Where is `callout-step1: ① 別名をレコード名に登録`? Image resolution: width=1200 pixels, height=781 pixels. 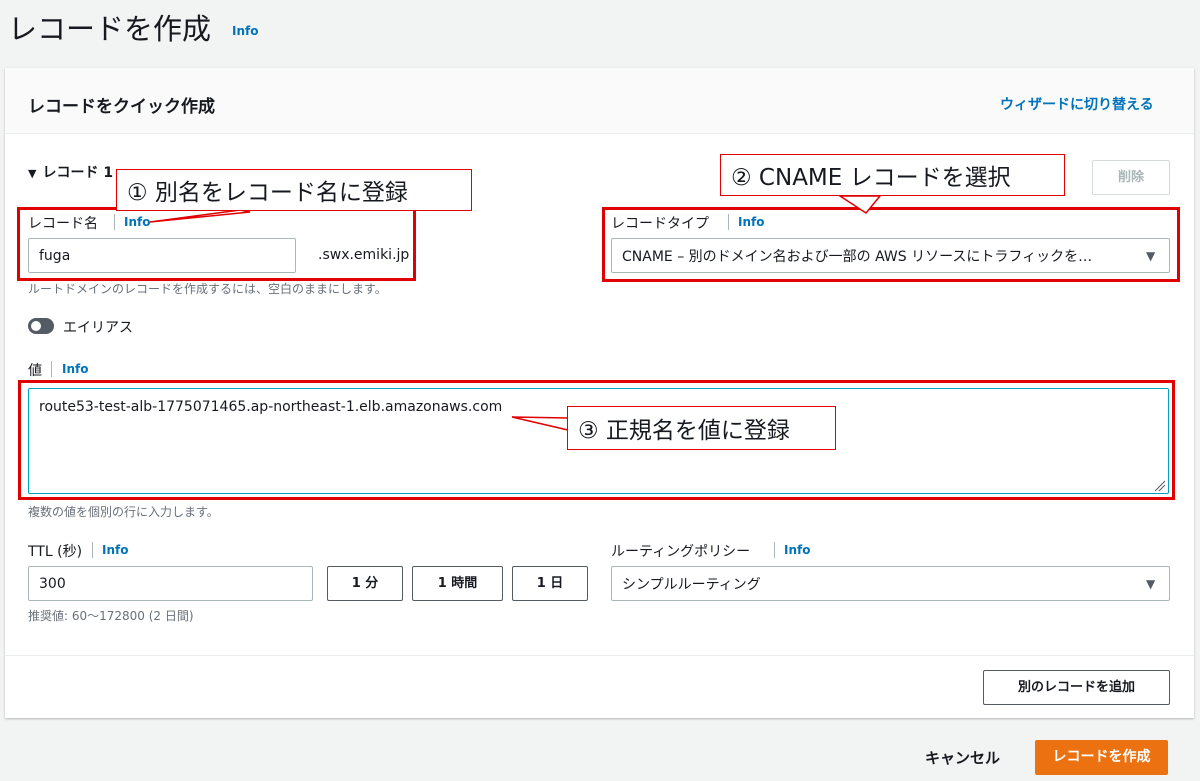
callout-step1: ① 別名をレコード名に登録 is located at coordinates (294, 190).